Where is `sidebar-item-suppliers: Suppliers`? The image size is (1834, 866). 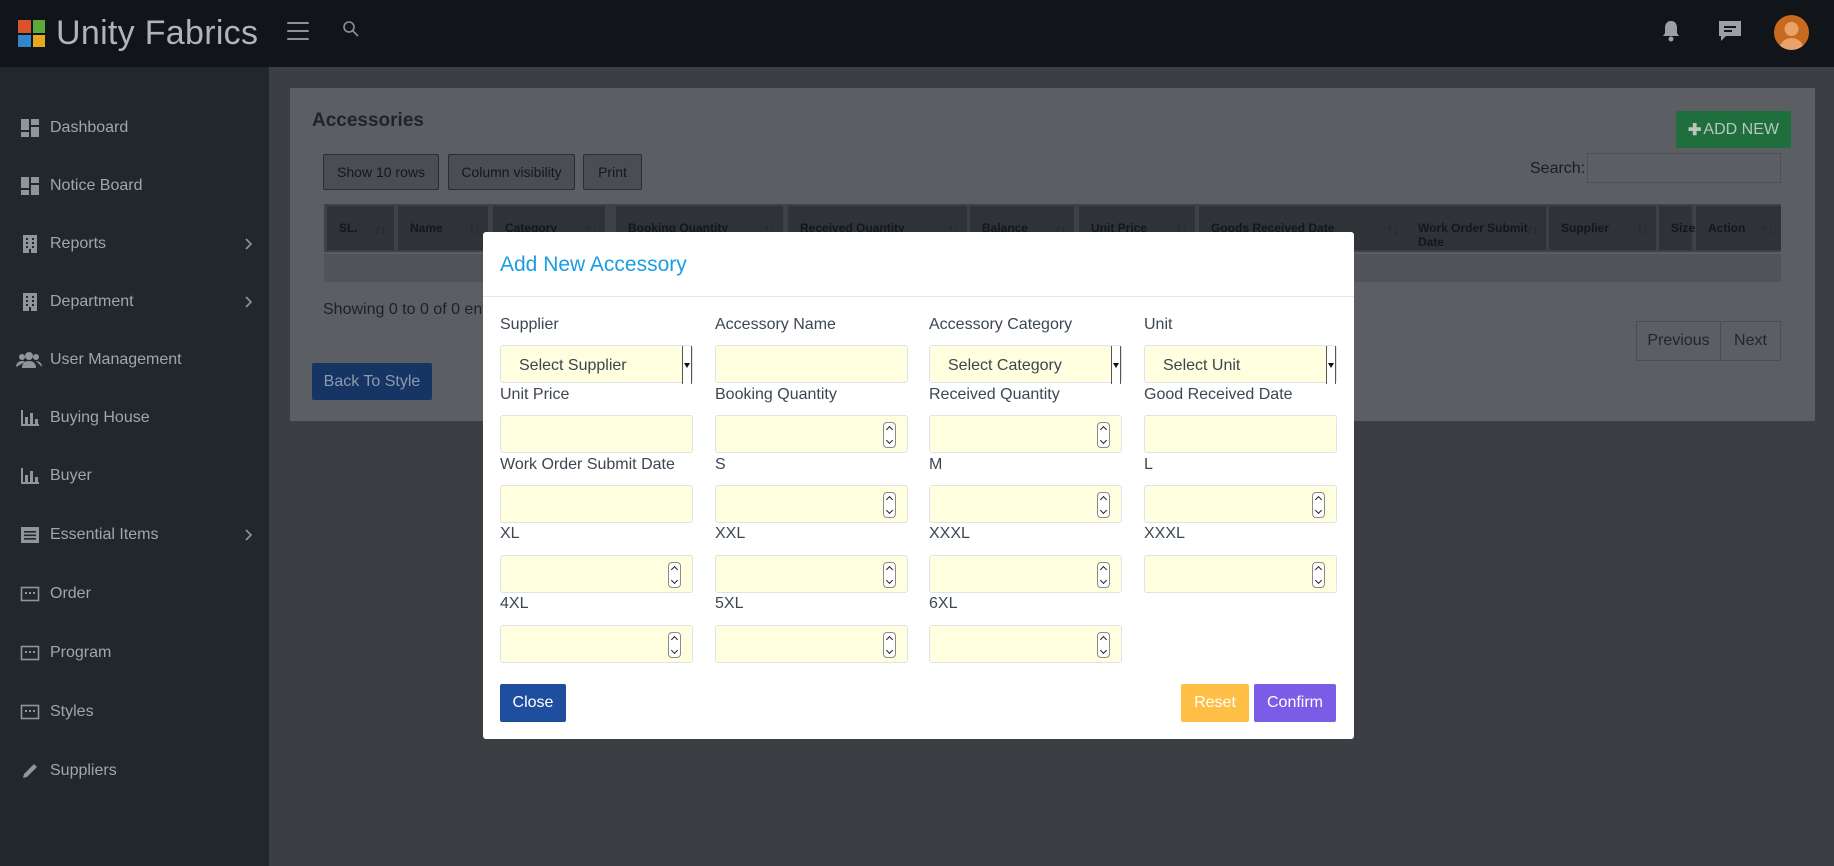
sidebar-item-suppliers: Suppliers is located at coordinates (134, 771).